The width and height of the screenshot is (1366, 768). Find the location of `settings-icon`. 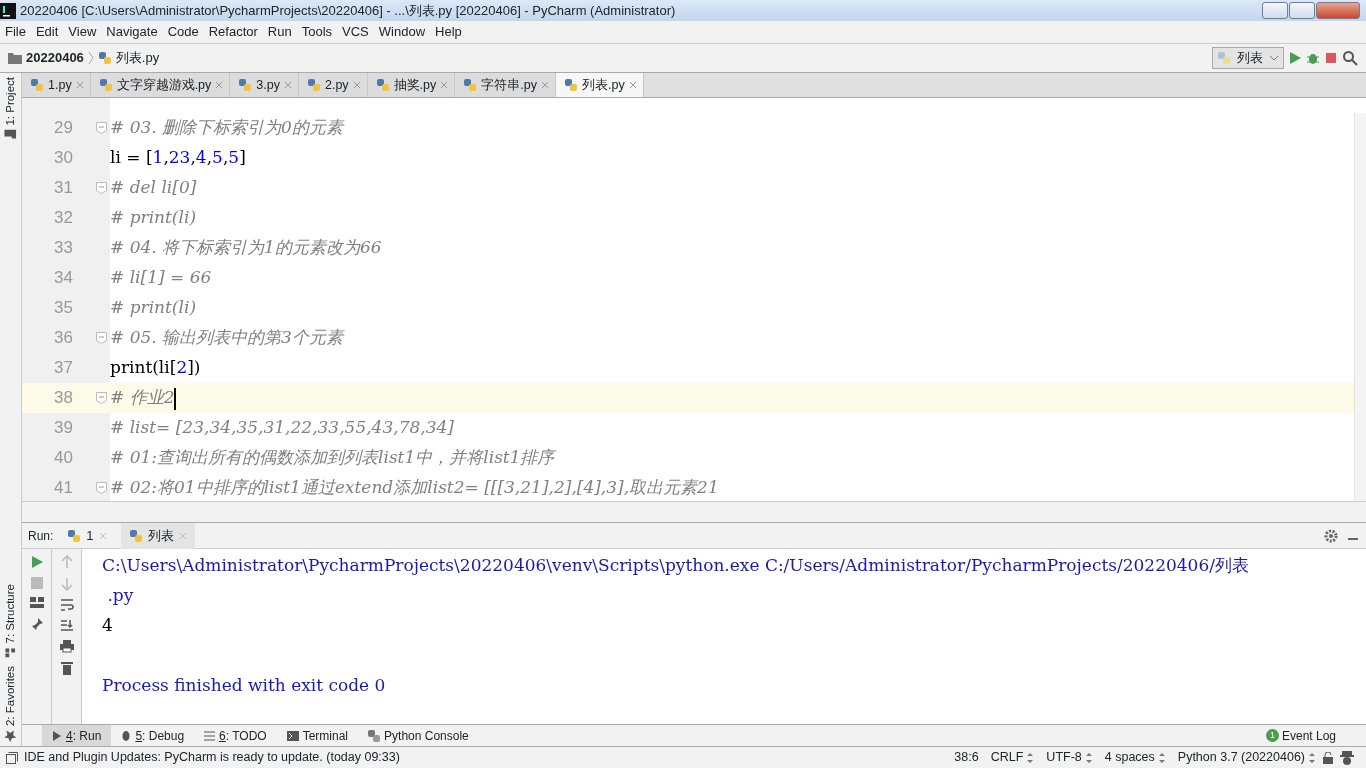

settings-icon is located at coordinates (1331, 535).